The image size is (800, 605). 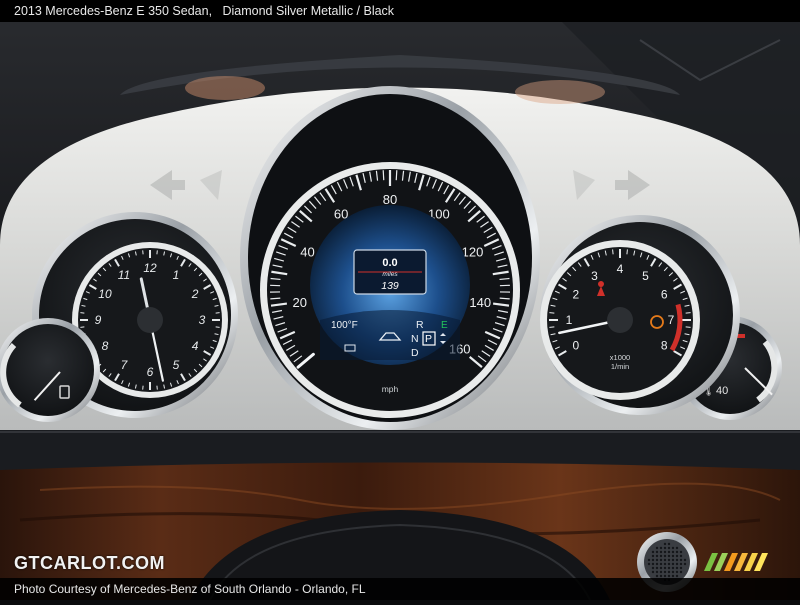 What do you see at coordinates (415, 339) in the screenshot?
I see `gear-n: N` at bounding box center [415, 339].